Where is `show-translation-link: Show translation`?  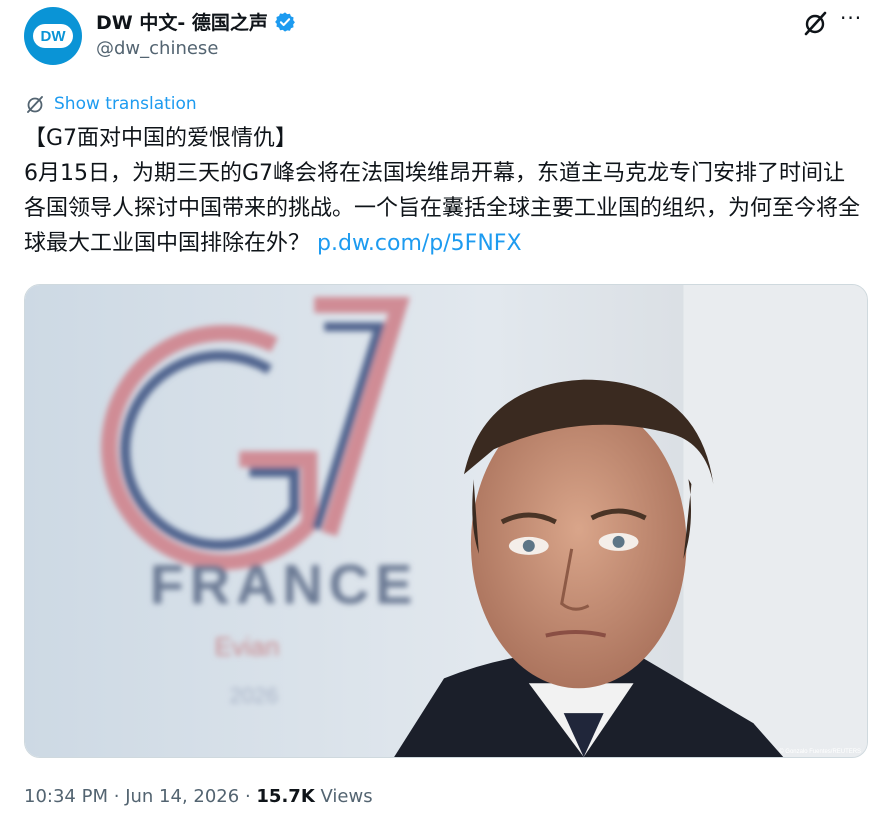 show-translation-link: Show translation is located at coordinates (110, 104).